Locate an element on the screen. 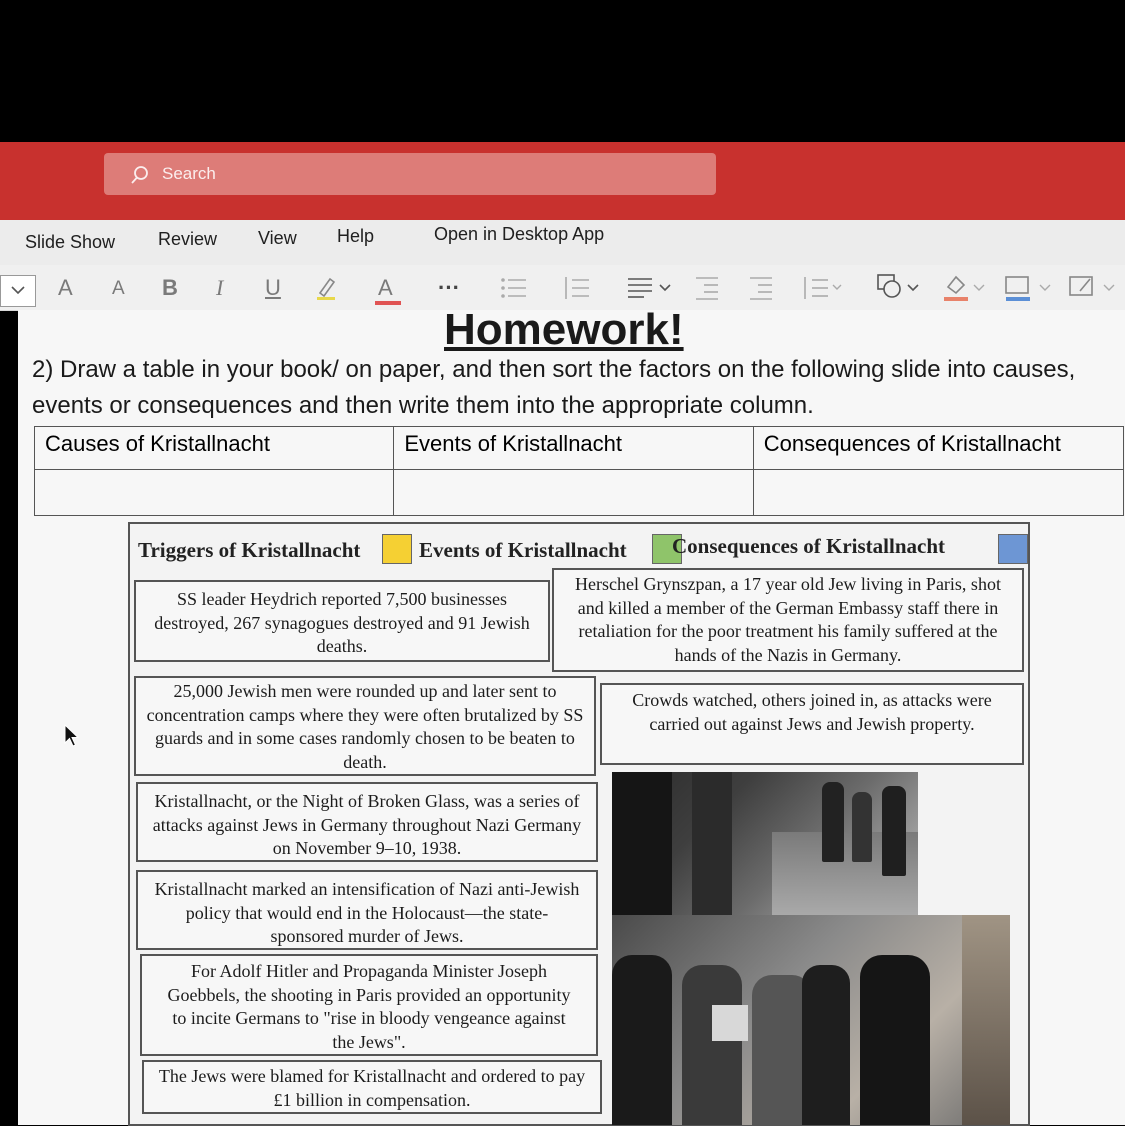 The height and width of the screenshot is (1126, 1125). menu-open-desktop-app: Open in Desktop App is located at coordinates (519, 234).